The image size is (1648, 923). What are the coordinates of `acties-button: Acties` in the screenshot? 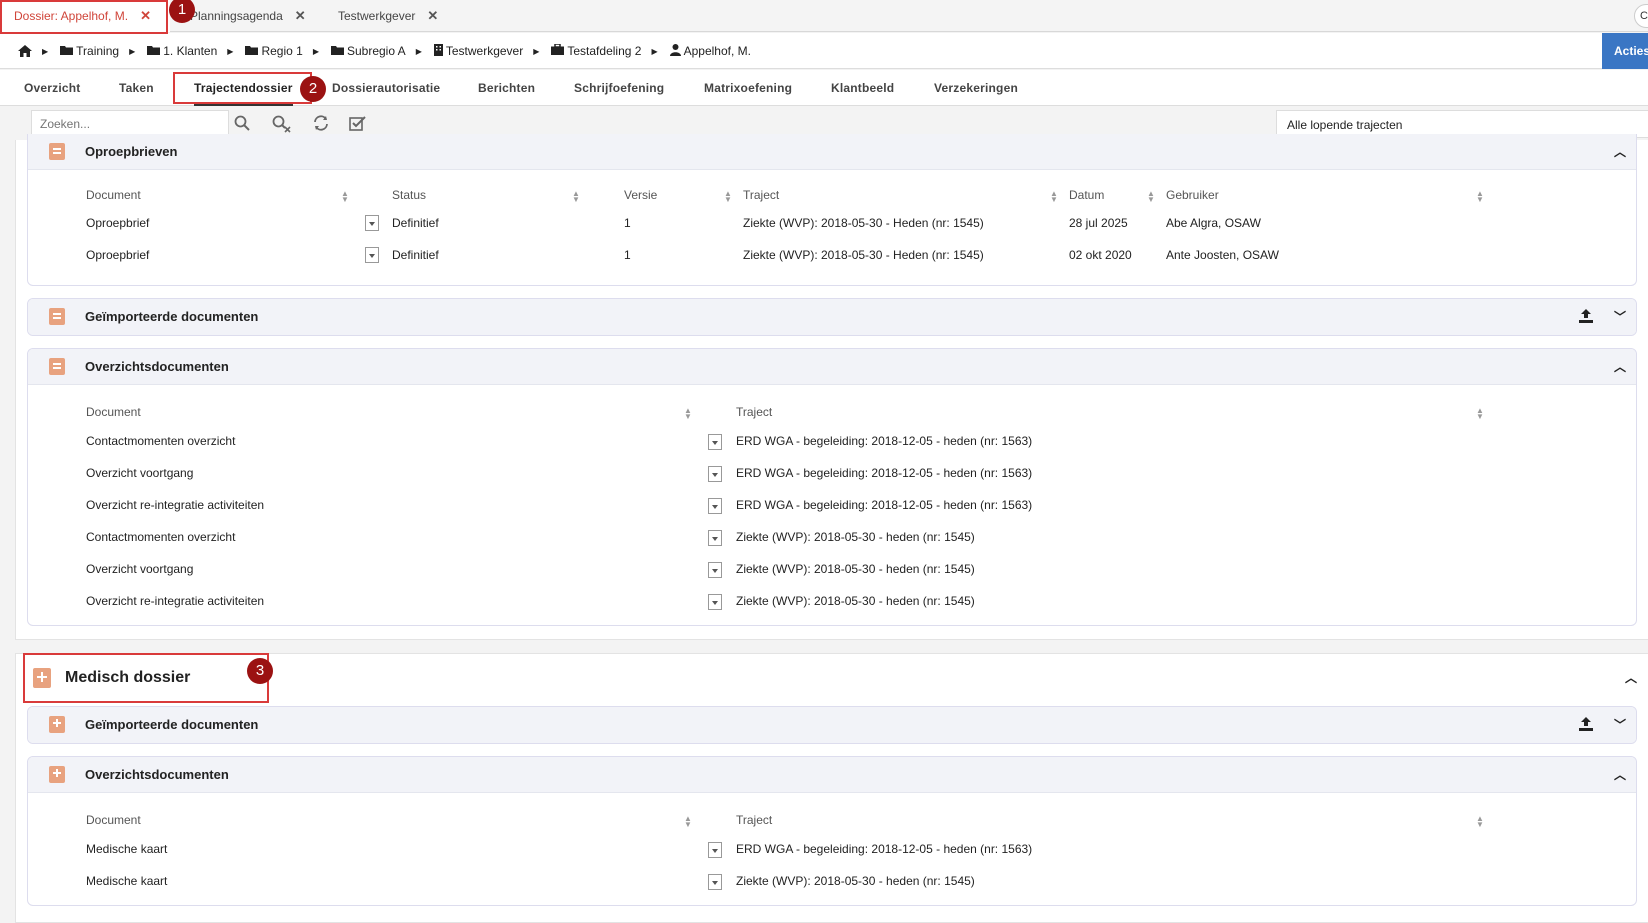 It's located at (1625, 51).